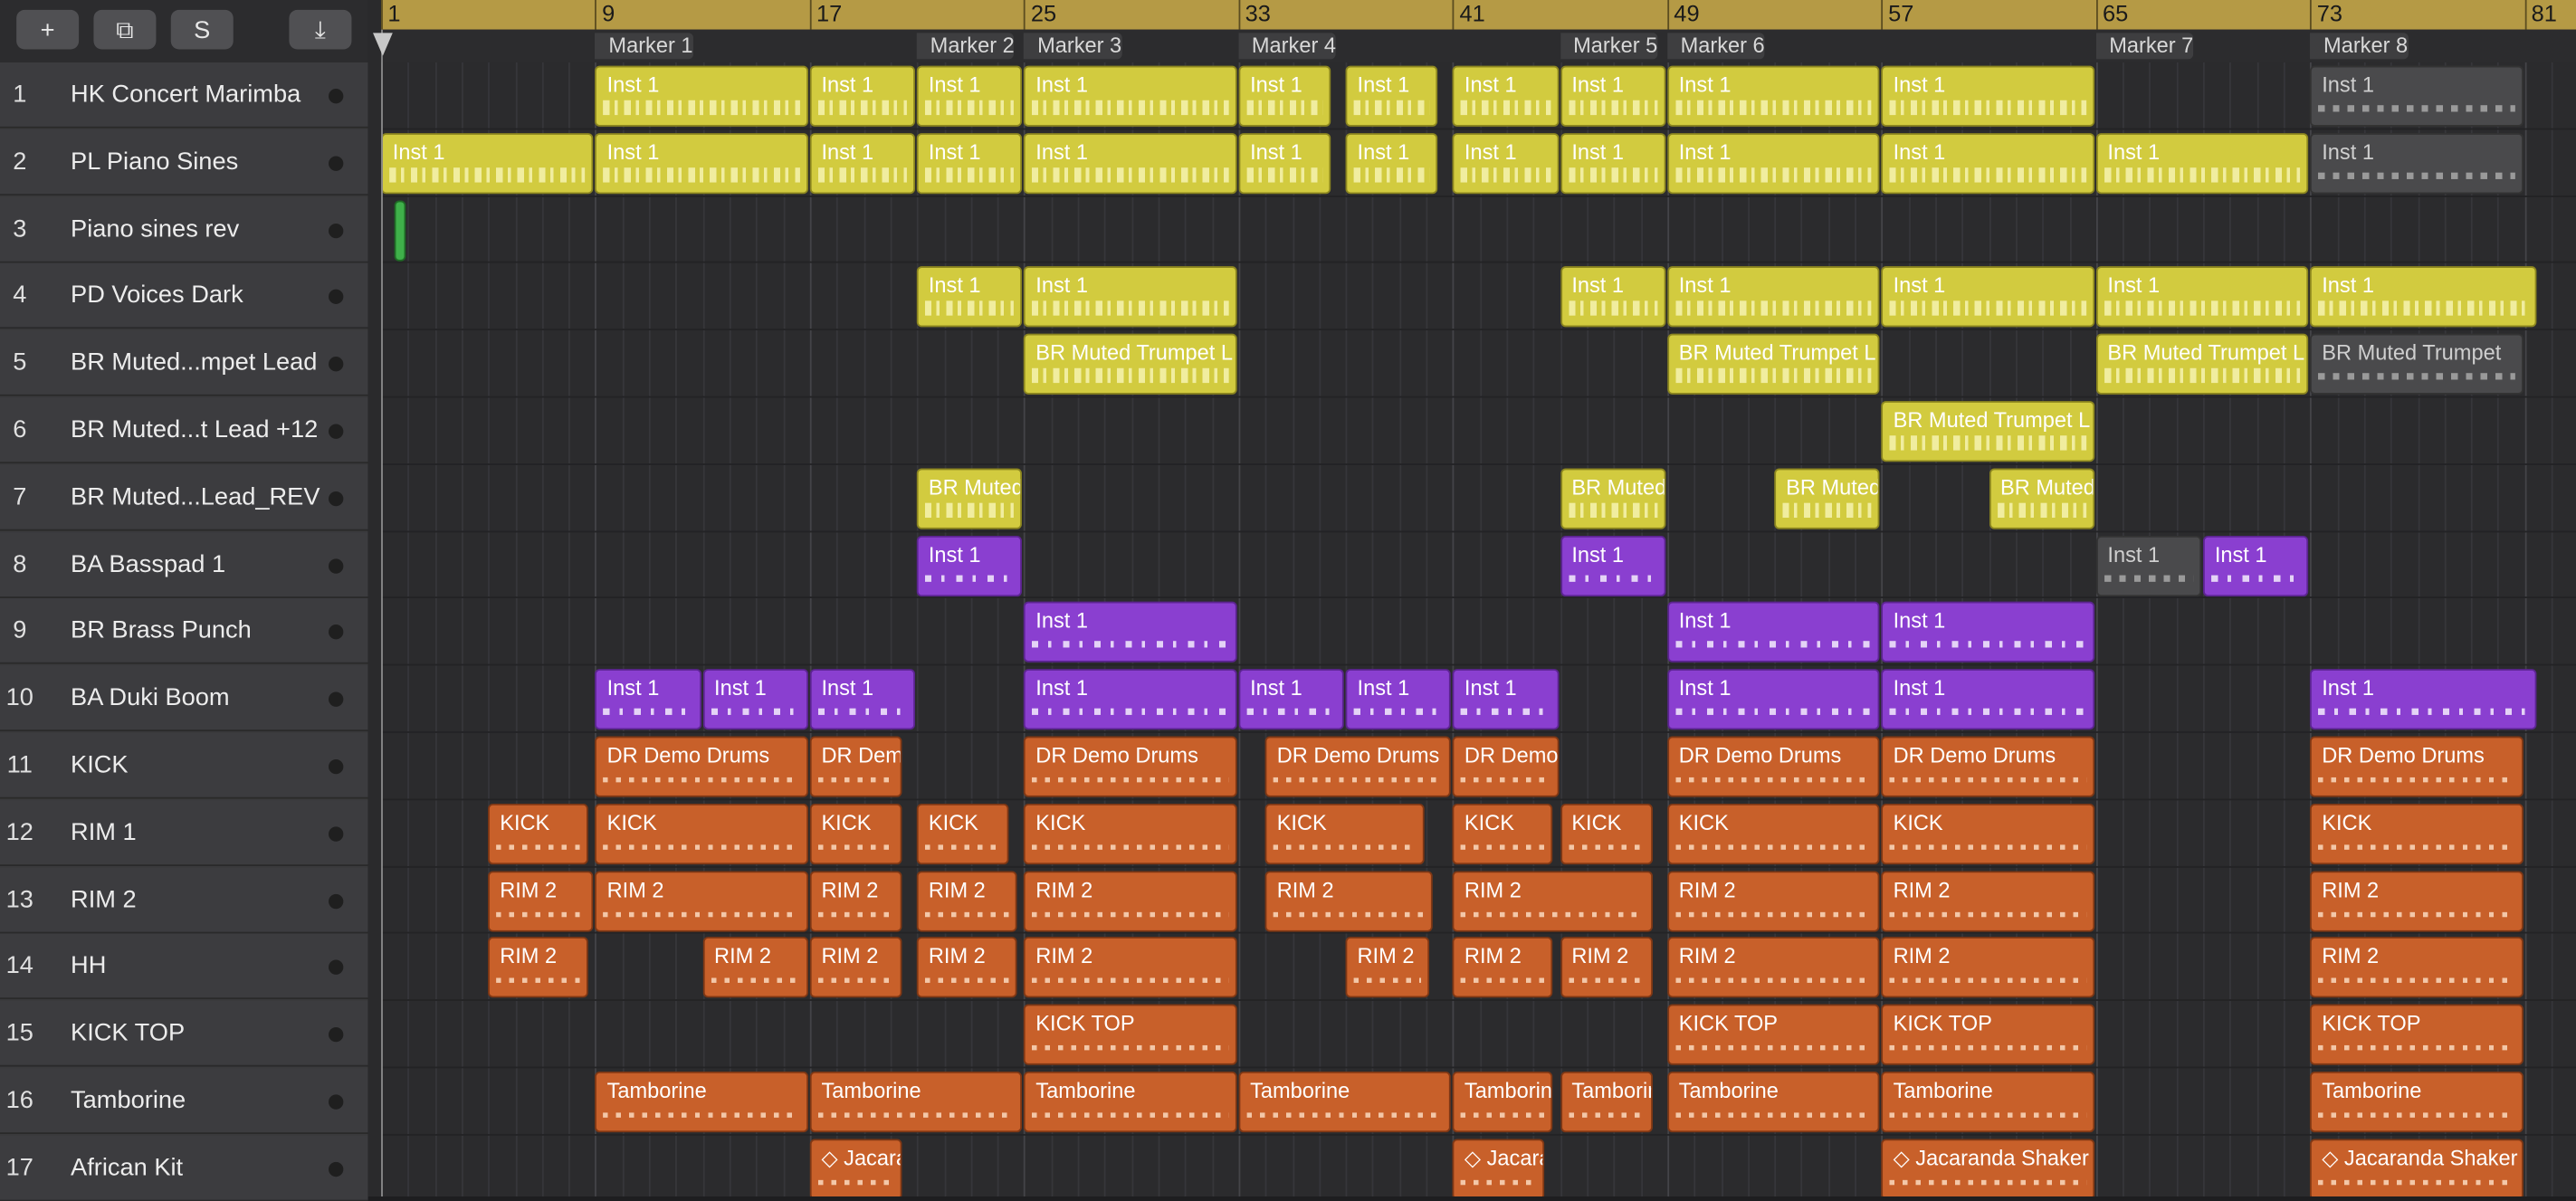 The image size is (2576, 1201). What do you see at coordinates (644, 47) in the screenshot?
I see `marker-1: Marker 1` at bounding box center [644, 47].